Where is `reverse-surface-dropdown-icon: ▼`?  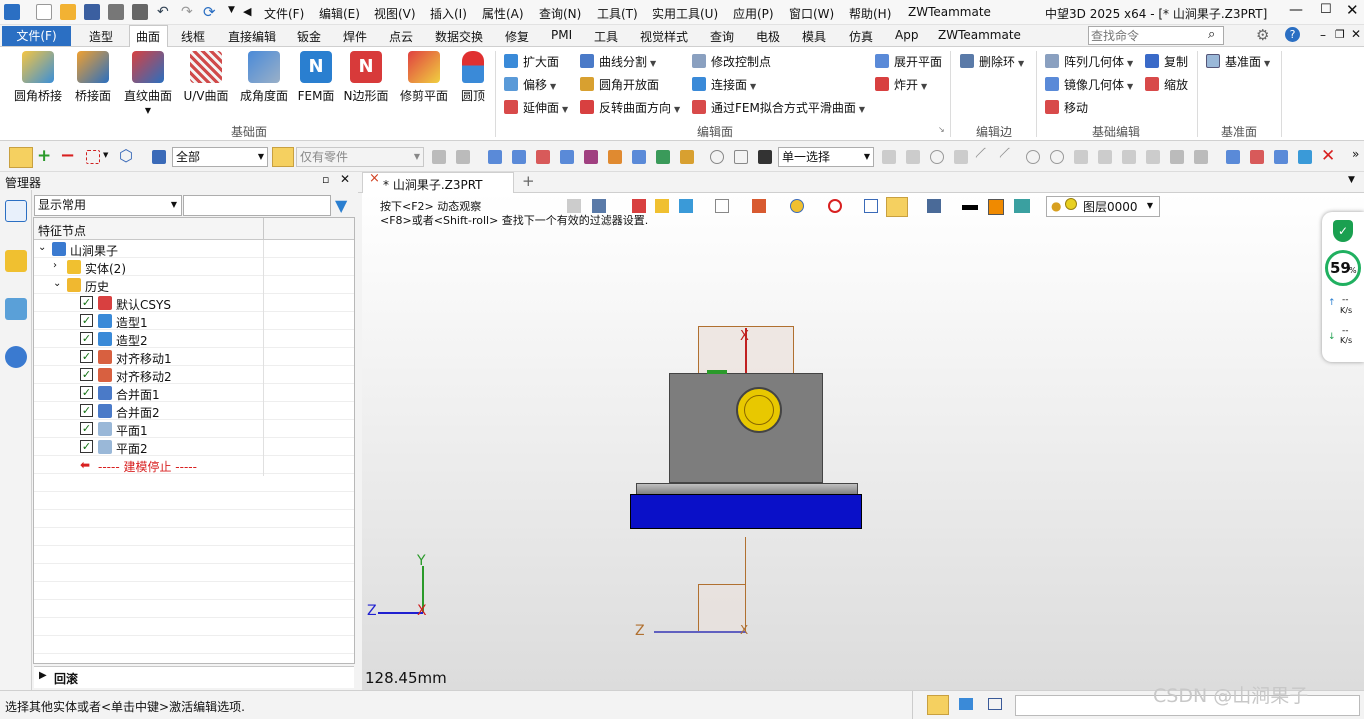 reverse-surface-dropdown-icon: ▼ is located at coordinates (677, 109).